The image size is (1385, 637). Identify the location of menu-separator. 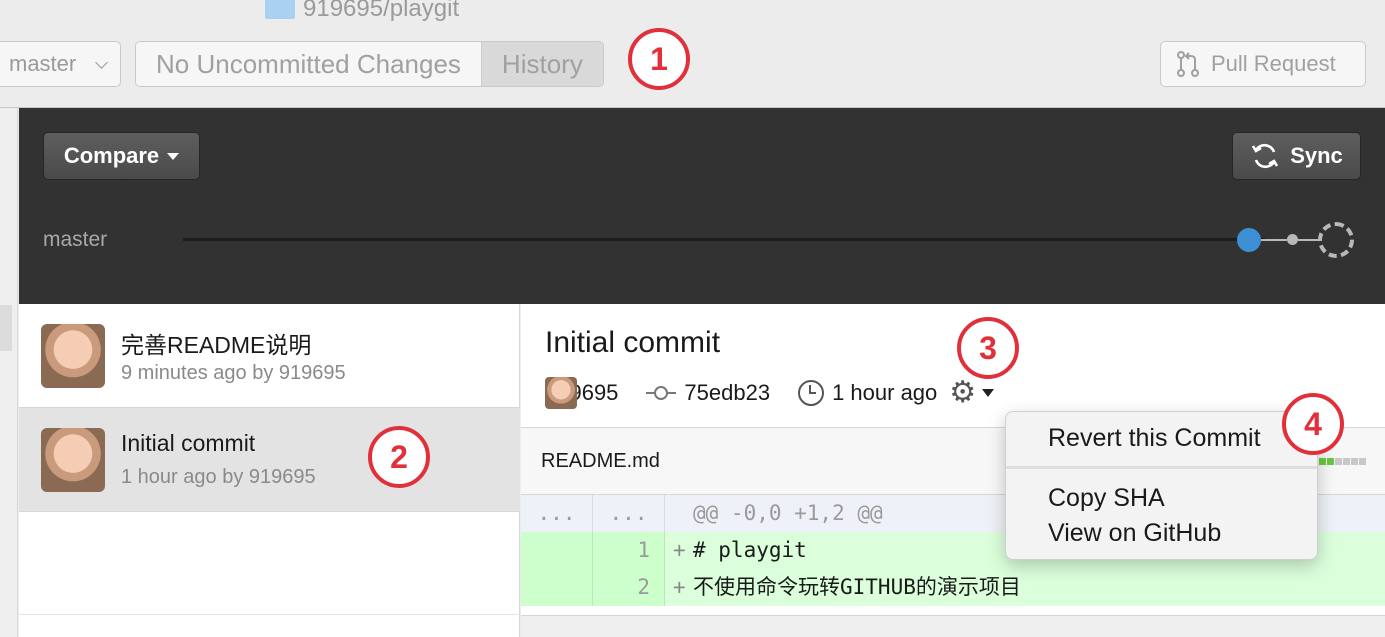
(1161, 467).